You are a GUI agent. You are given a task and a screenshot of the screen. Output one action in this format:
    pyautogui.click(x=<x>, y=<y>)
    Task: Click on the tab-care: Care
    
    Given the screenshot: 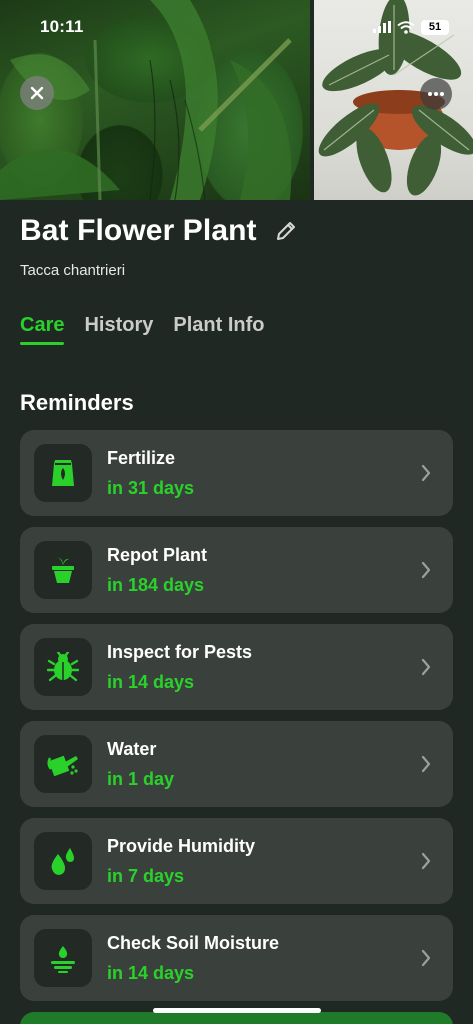 What is the action you would take?
    pyautogui.click(x=42, y=329)
    